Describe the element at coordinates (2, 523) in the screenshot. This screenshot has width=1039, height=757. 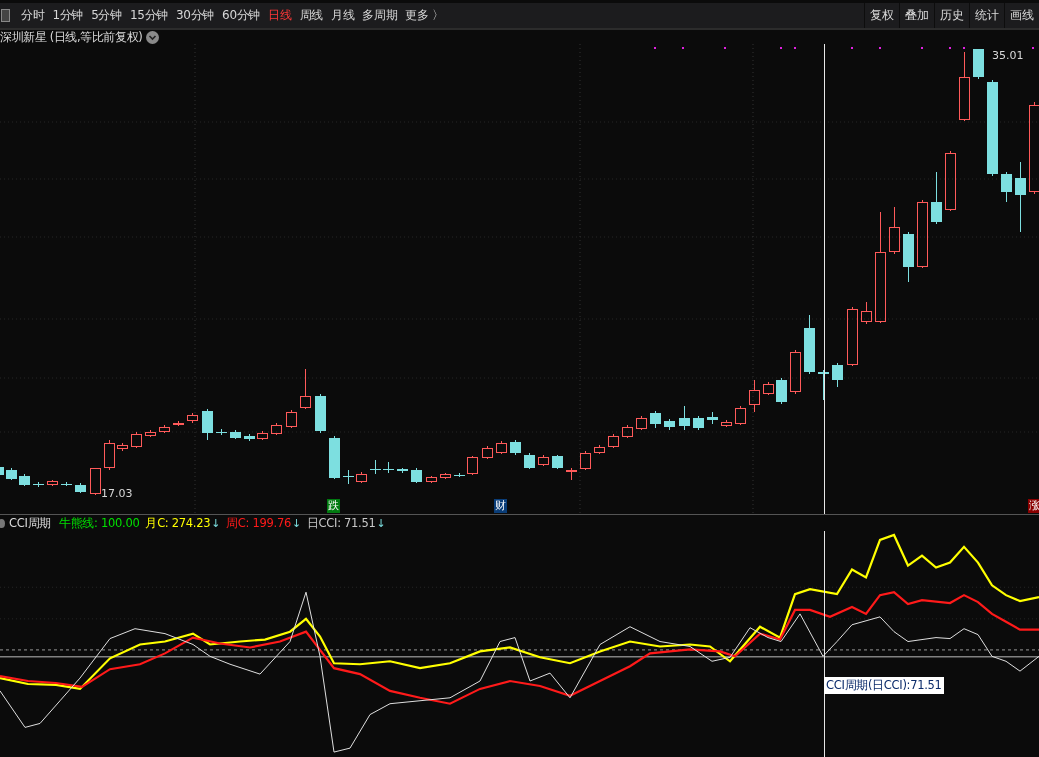
I see `settings-icon` at that location.